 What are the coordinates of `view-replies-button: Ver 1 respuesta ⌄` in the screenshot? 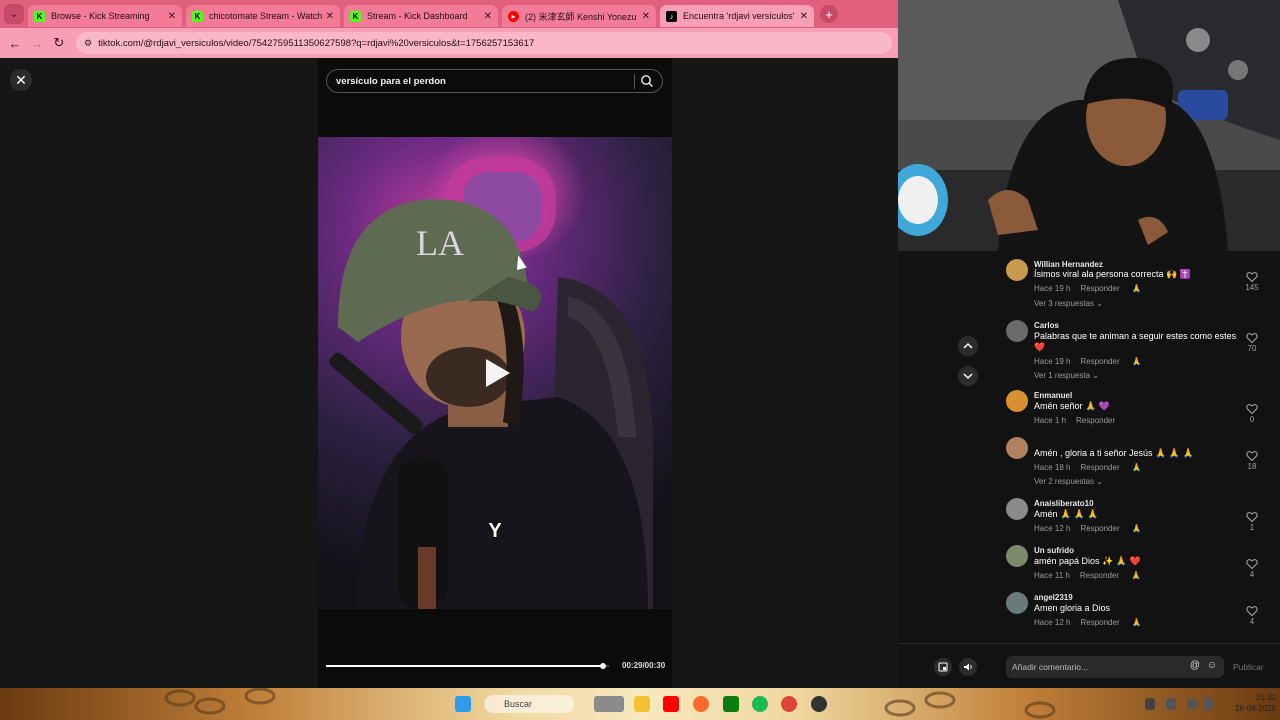 It's located at (1066, 375).